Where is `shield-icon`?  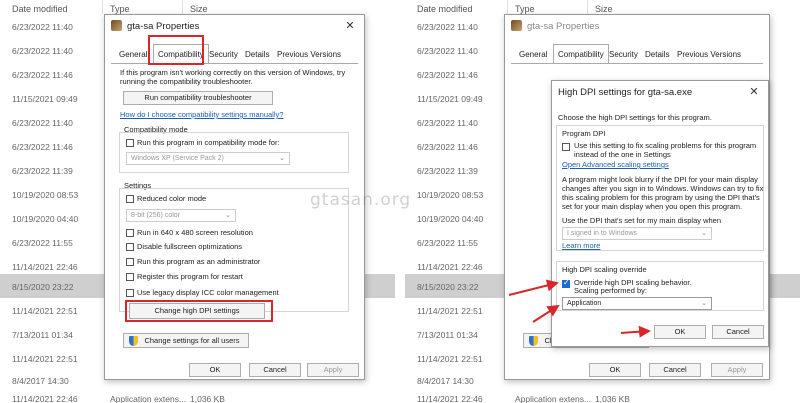 shield-icon is located at coordinates (533, 341).